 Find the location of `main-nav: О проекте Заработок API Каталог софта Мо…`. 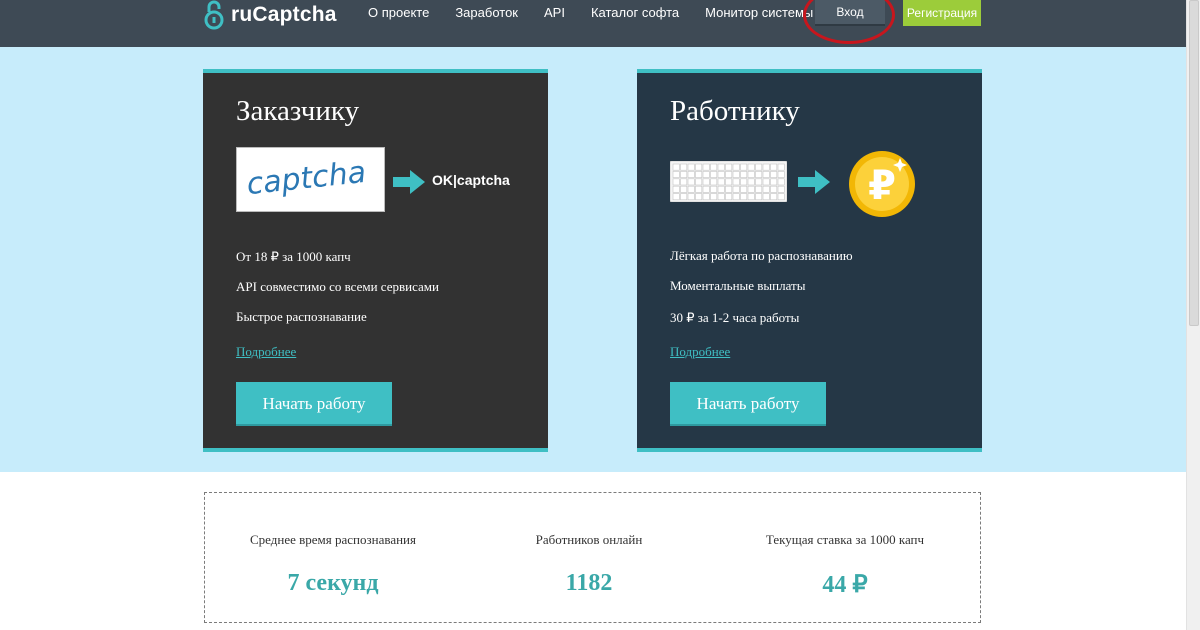

main-nav: О проекте Заработок API Каталог софта Мо… is located at coordinates (603, 12).